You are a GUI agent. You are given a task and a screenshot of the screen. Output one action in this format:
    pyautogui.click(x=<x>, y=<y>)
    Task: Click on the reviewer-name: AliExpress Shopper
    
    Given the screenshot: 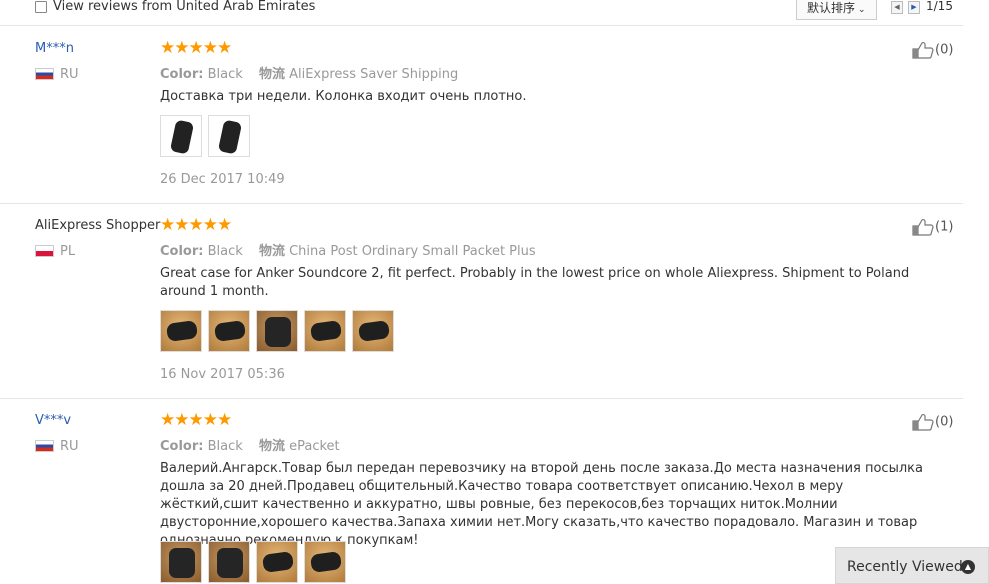 What is the action you would take?
    pyautogui.click(x=97, y=225)
    